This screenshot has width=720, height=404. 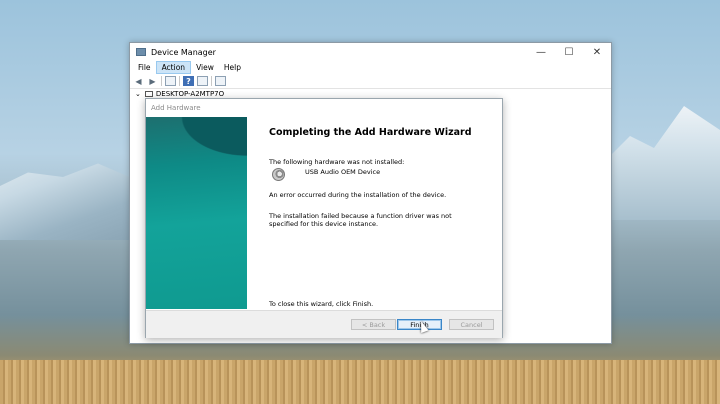 I want to click on wizard-heading: Completing the Add Hardware Wizard, so click(x=370, y=132).